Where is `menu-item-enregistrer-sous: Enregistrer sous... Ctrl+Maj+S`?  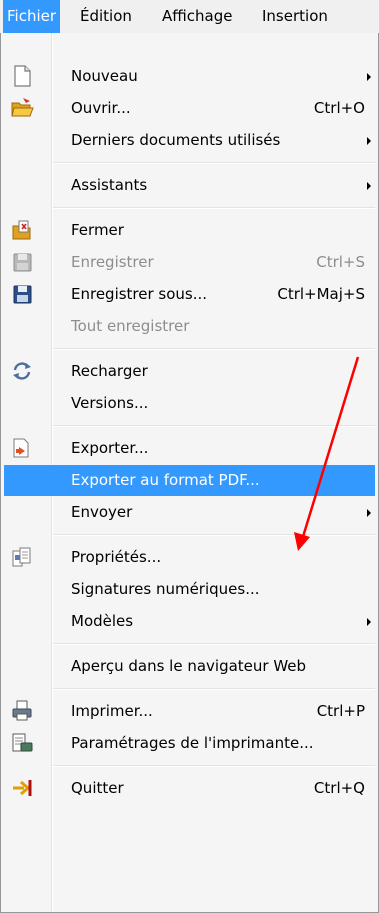
menu-item-enregistrer-sous: Enregistrer sous... Ctrl+Maj+S is located at coordinates (189, 294).